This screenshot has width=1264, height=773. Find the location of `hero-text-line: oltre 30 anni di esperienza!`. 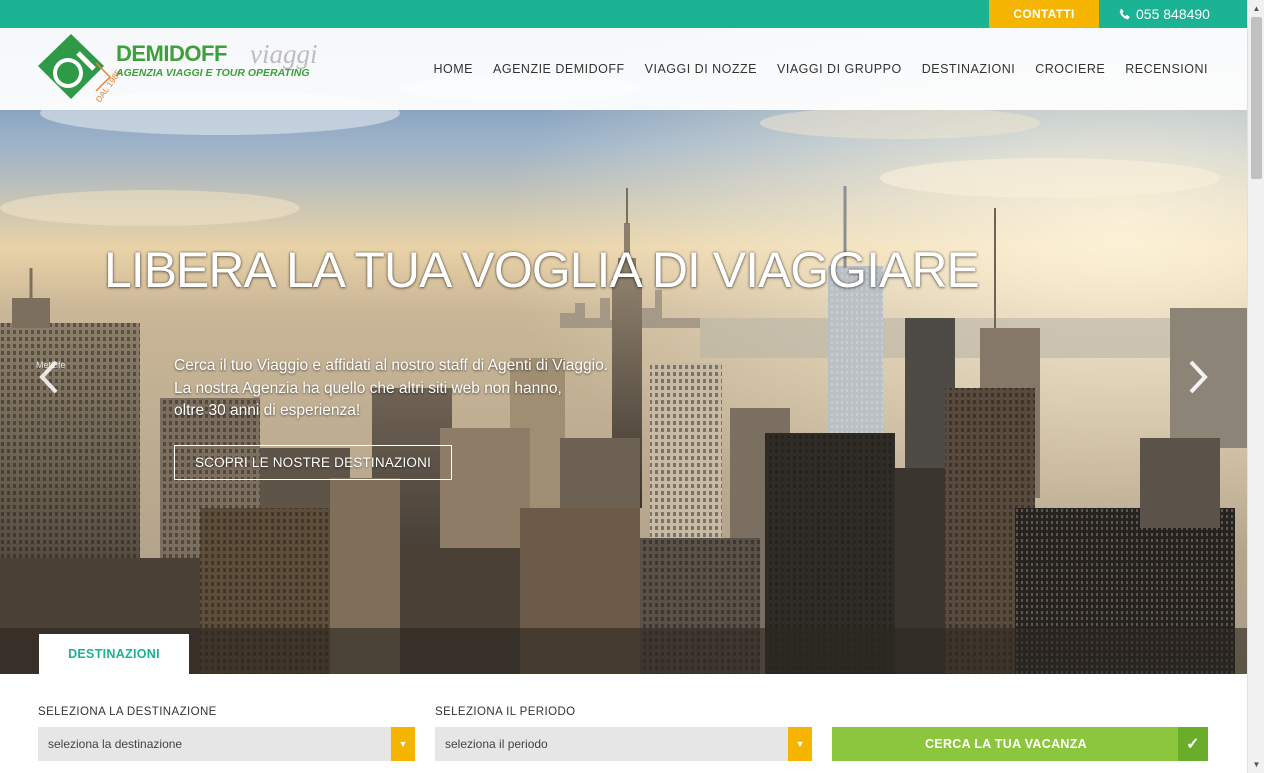

hero-text-line: oltre 30 anni di esperienza! is located at coordinates (267, 410).